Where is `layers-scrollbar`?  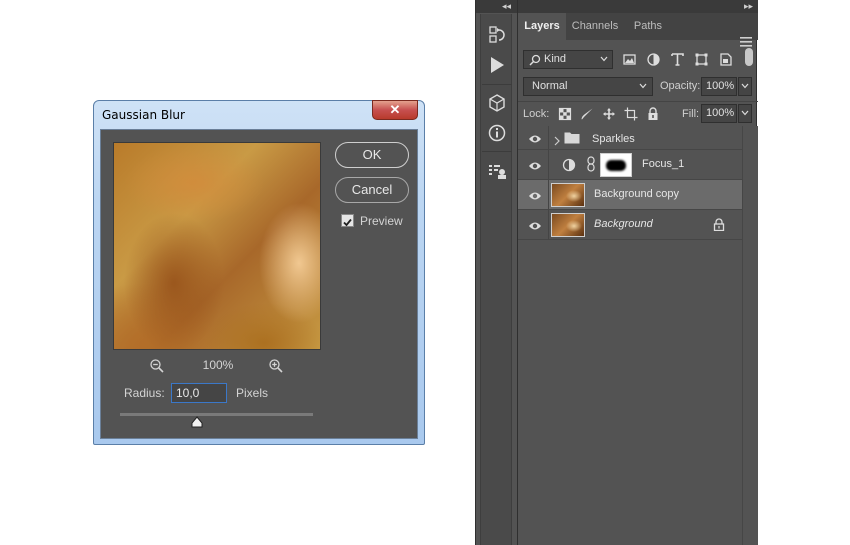
layers-scrollbar is located at coordinates (750, 335).